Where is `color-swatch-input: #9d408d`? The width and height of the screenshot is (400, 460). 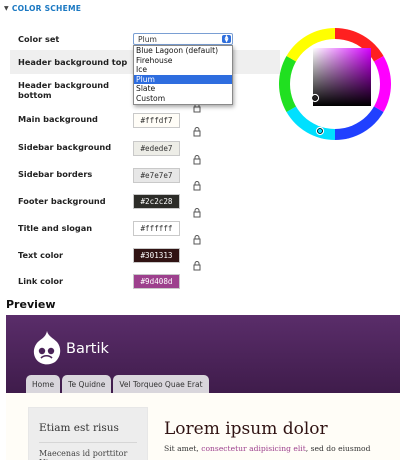 color-swatch-input: #9d408d is located at coordinates (156, 281).